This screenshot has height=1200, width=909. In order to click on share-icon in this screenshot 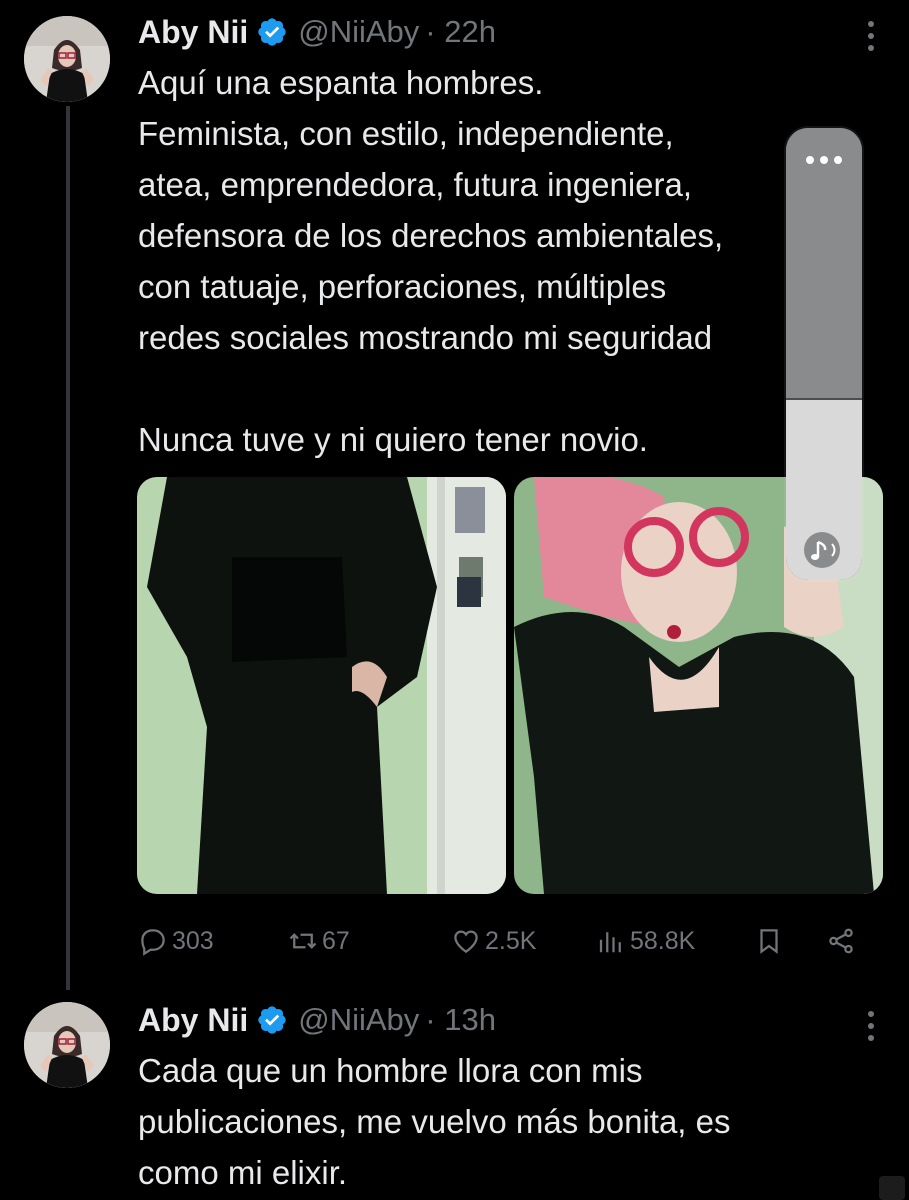, I will do `click(841, 941)`.